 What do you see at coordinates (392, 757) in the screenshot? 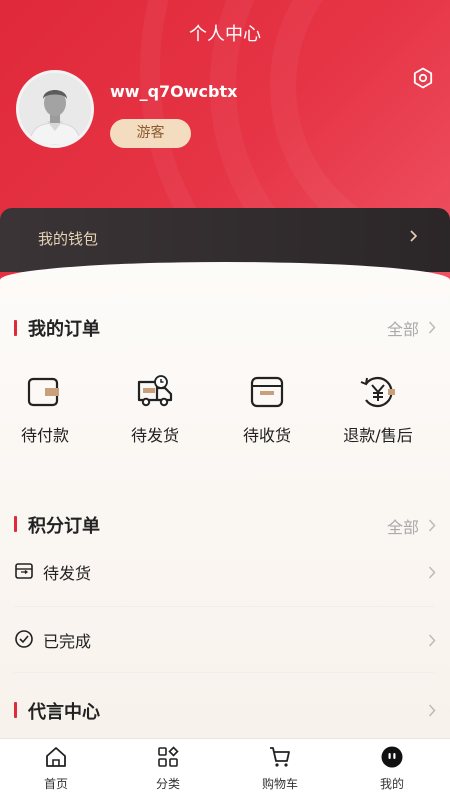
I see `profile-icon` at bounding box center [392, 757].